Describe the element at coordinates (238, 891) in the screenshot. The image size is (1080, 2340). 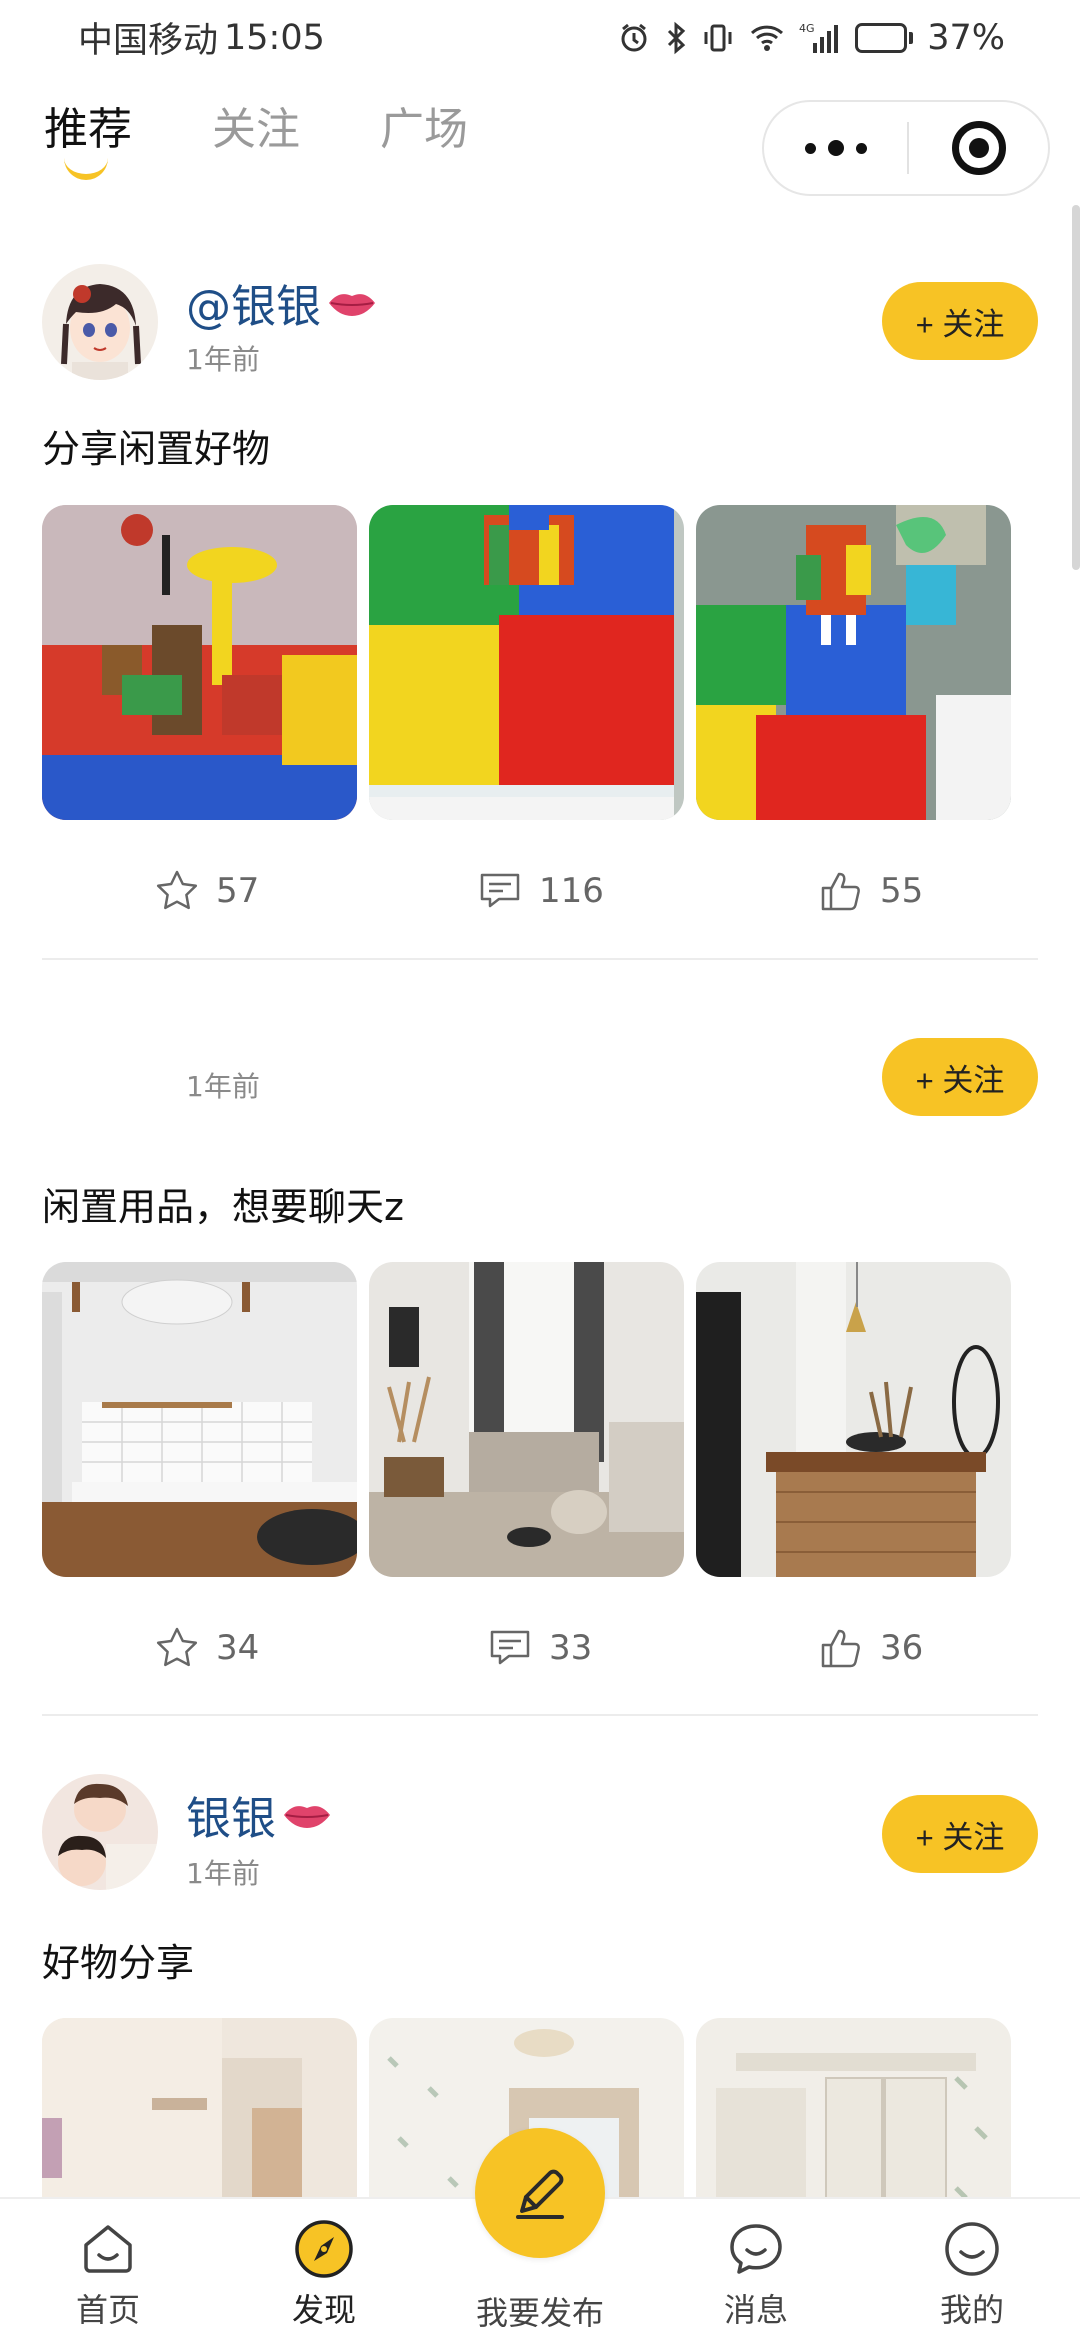
I see `favorite-count: 57` at that location.